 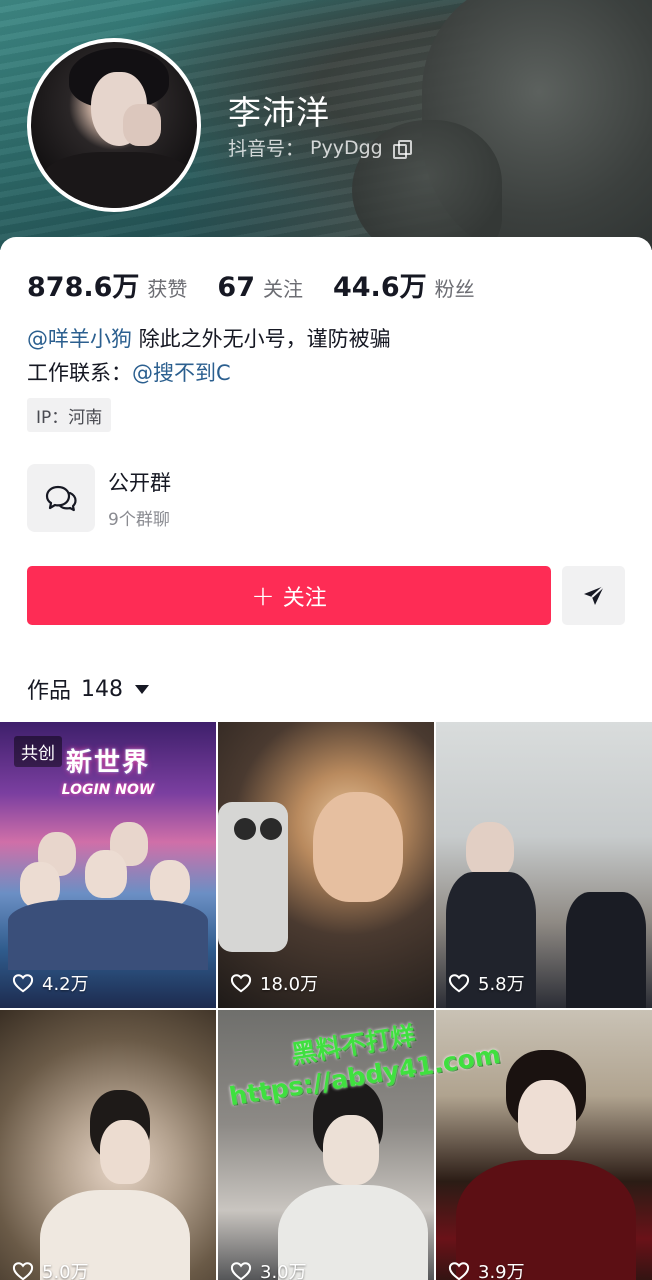 I want to click on like-count: 18.0万, so click(x=274, y=983).